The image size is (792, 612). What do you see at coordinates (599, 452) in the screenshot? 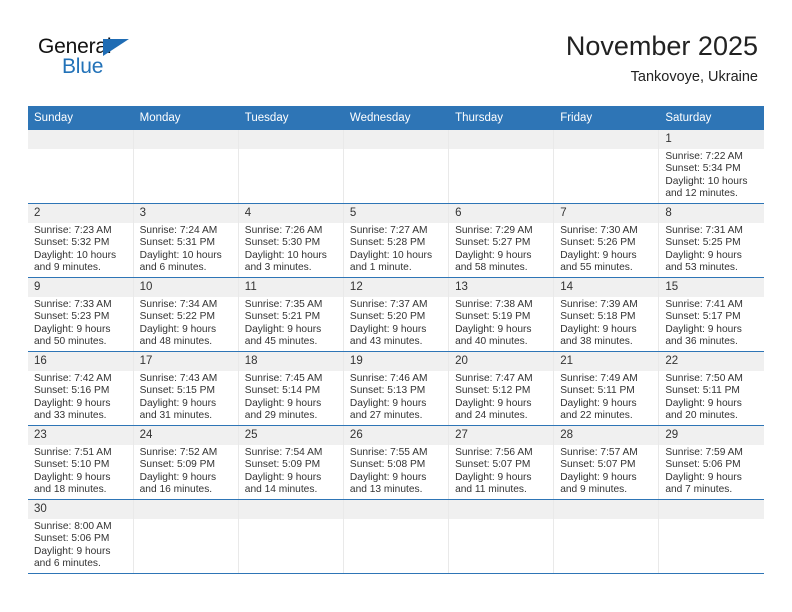
I see `sunrise-text: Sunrise: 7:57 AM` at bounding box center [599, 452].